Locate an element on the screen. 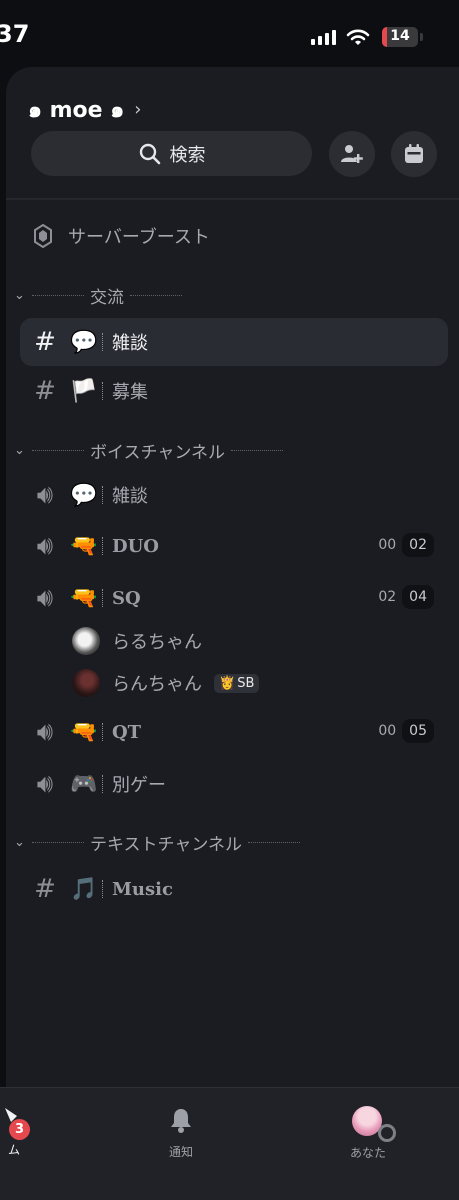  header-divider is located at coordinates (232, 199).